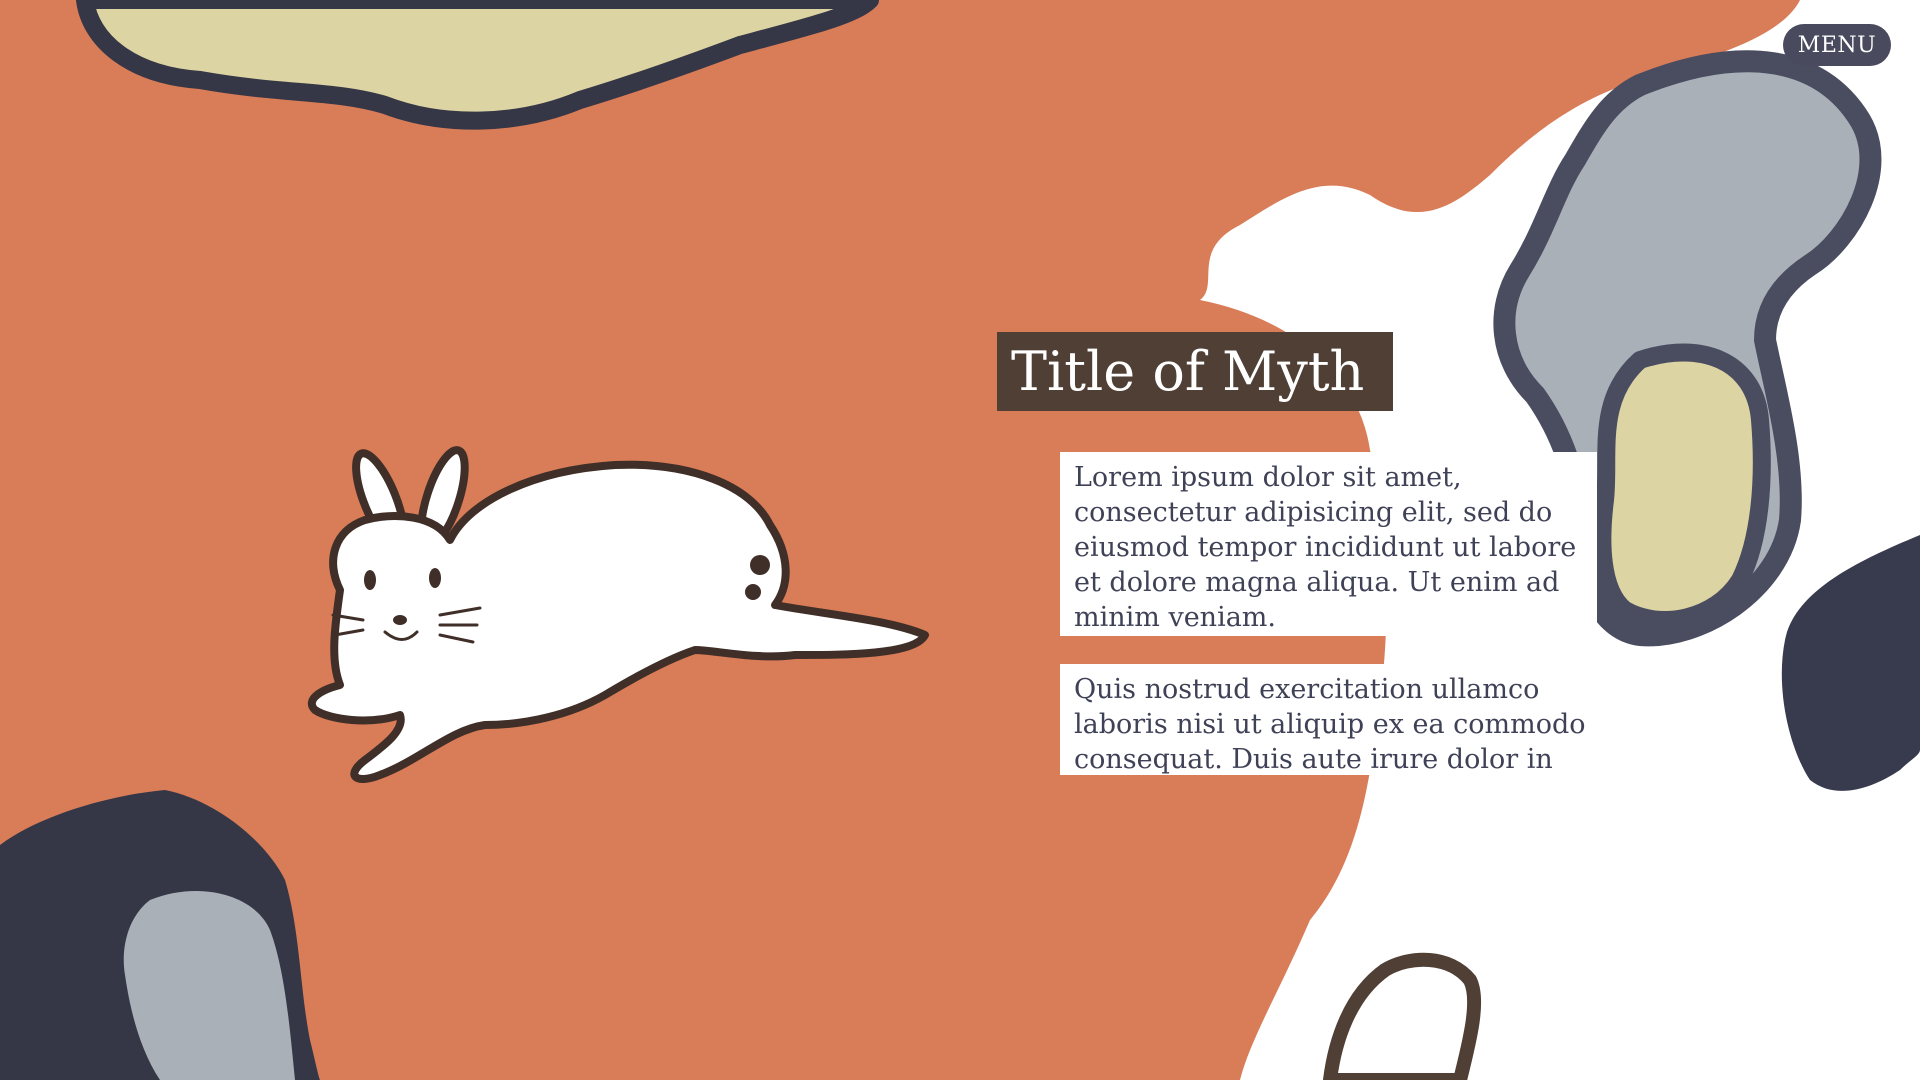 The image size is (1920, 1080). What do you see at coordinates (1195, 371) in the screenshot?
I see `page-title: Title of Myth` at bounding box center [1195, 371].